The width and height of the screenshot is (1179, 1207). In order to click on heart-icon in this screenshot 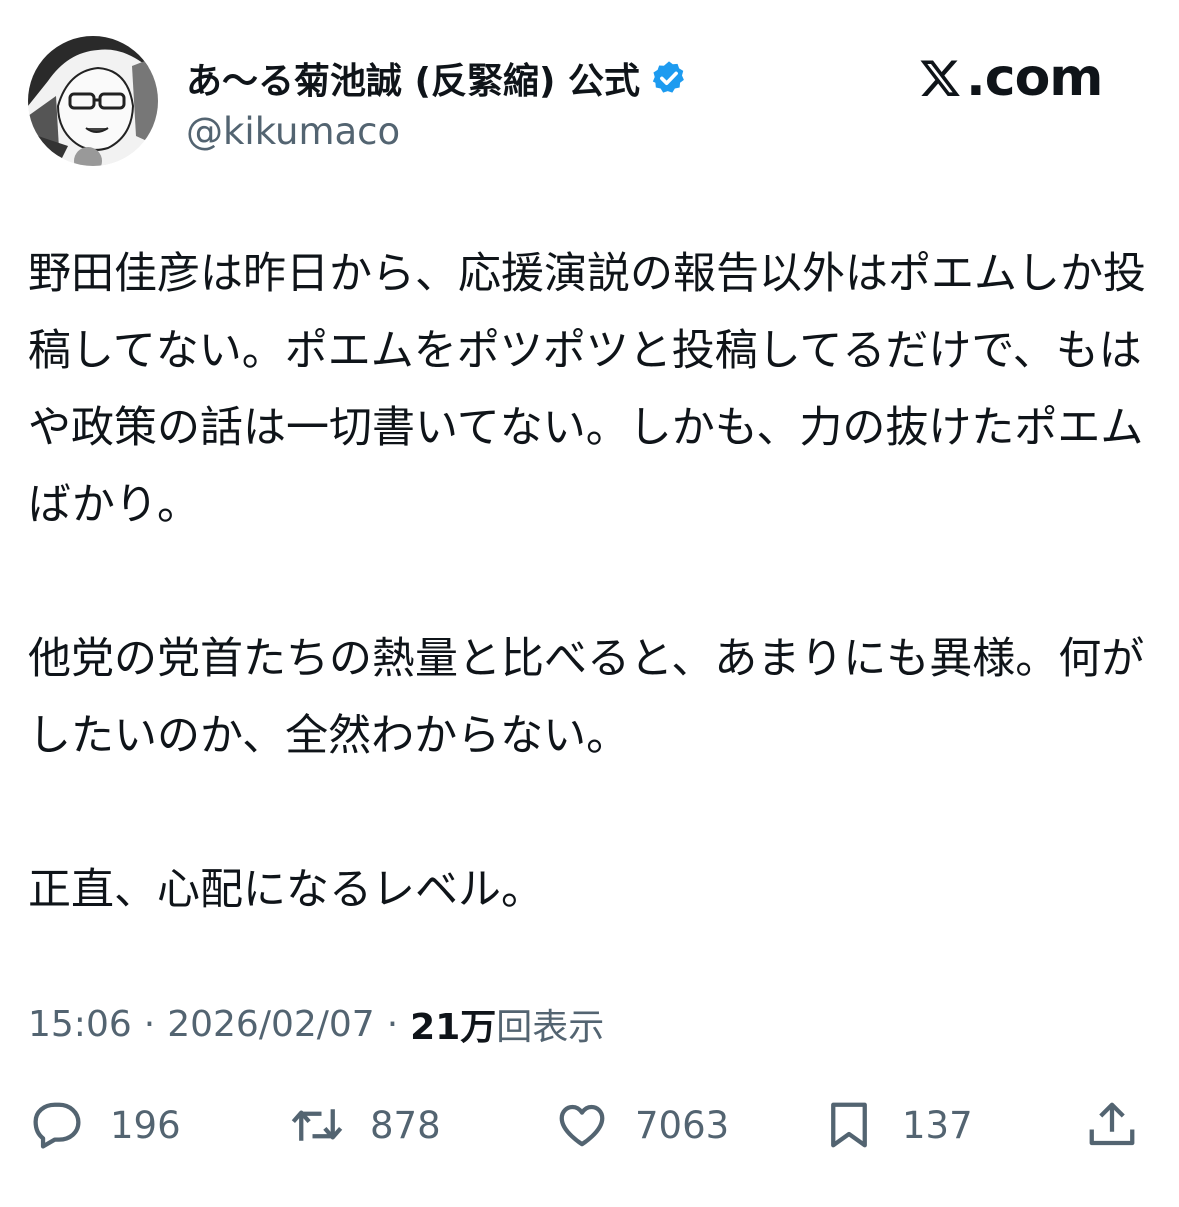, I will do `click(582, 1125)`.